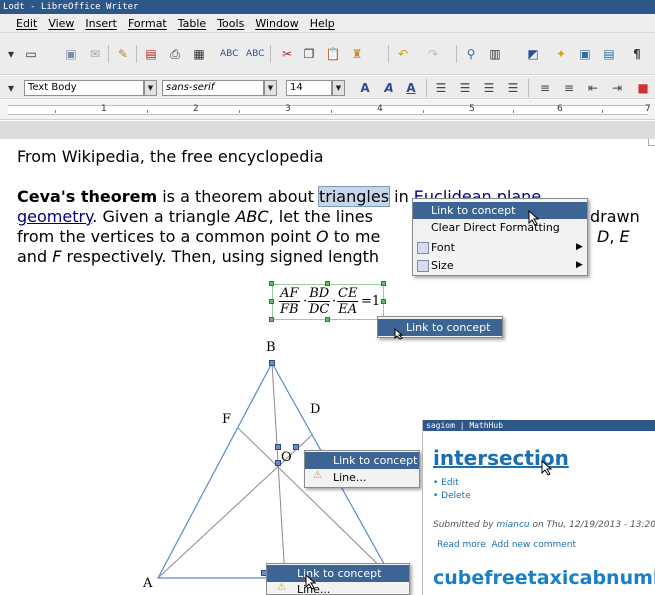 Image resolution: width=655 pixels, height=595 pixels. Describe the element at coordinates (95, 54) in the screenshot. I see `email-icon: ✉` at that location.